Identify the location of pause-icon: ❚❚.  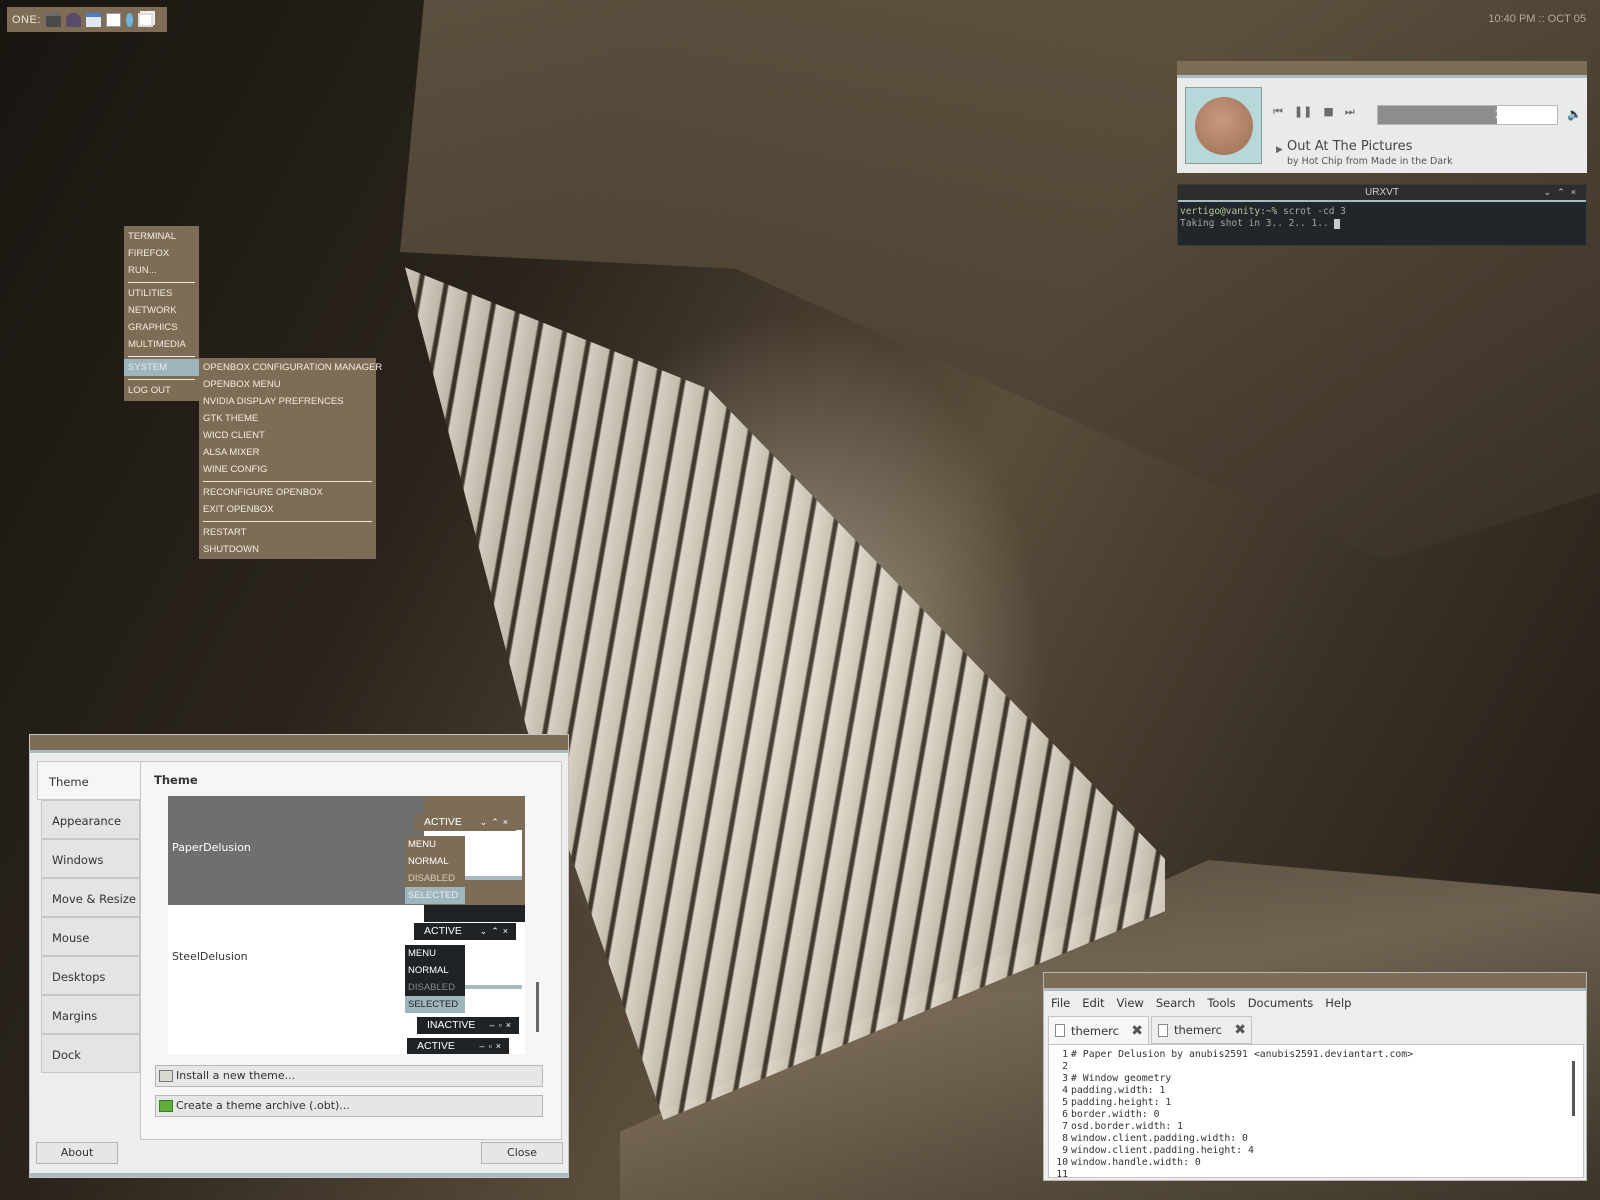
(1303, 112).